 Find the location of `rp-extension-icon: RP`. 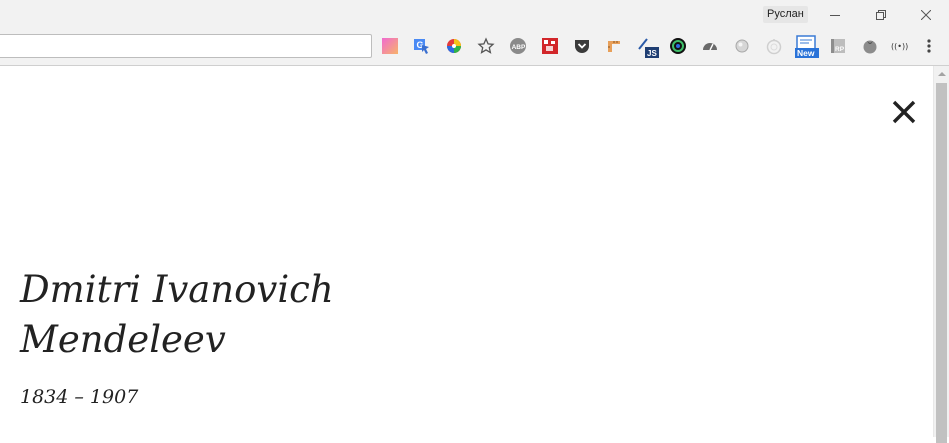

rp-extension-icon: RP is located at coordinates (838, 46).